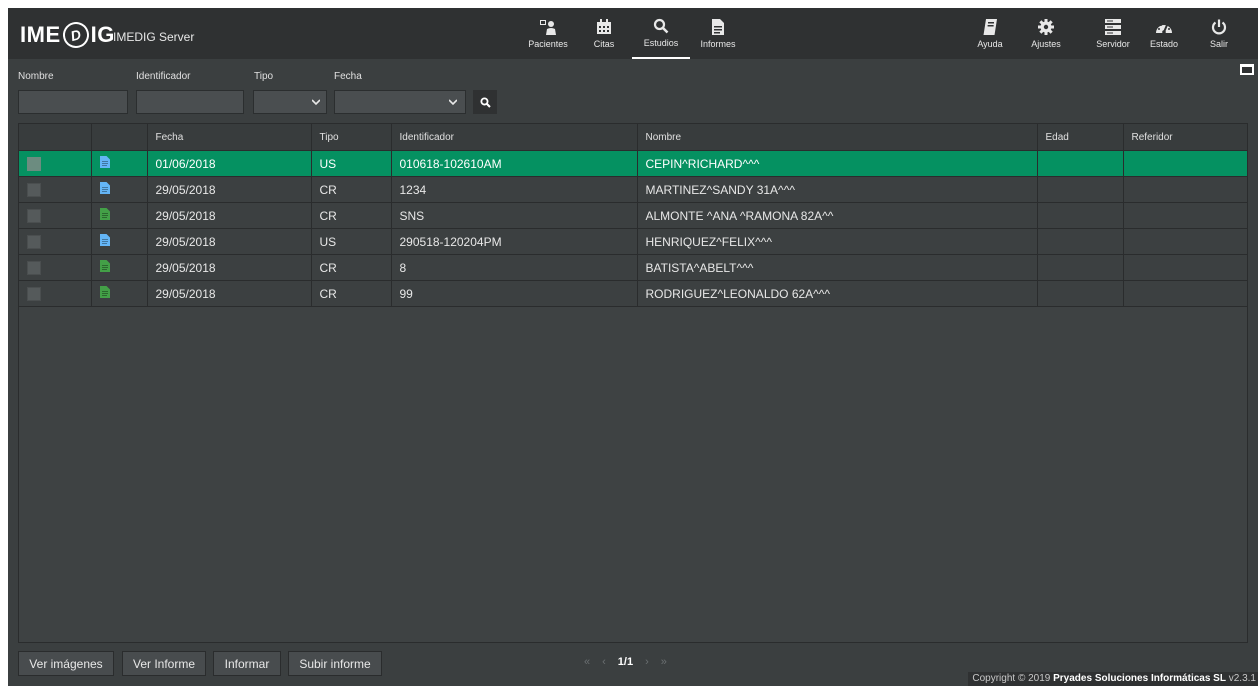 The height and width of the screenshot is (686, 1258). I want to click on nav-citas: Citas, so click(604, 33).